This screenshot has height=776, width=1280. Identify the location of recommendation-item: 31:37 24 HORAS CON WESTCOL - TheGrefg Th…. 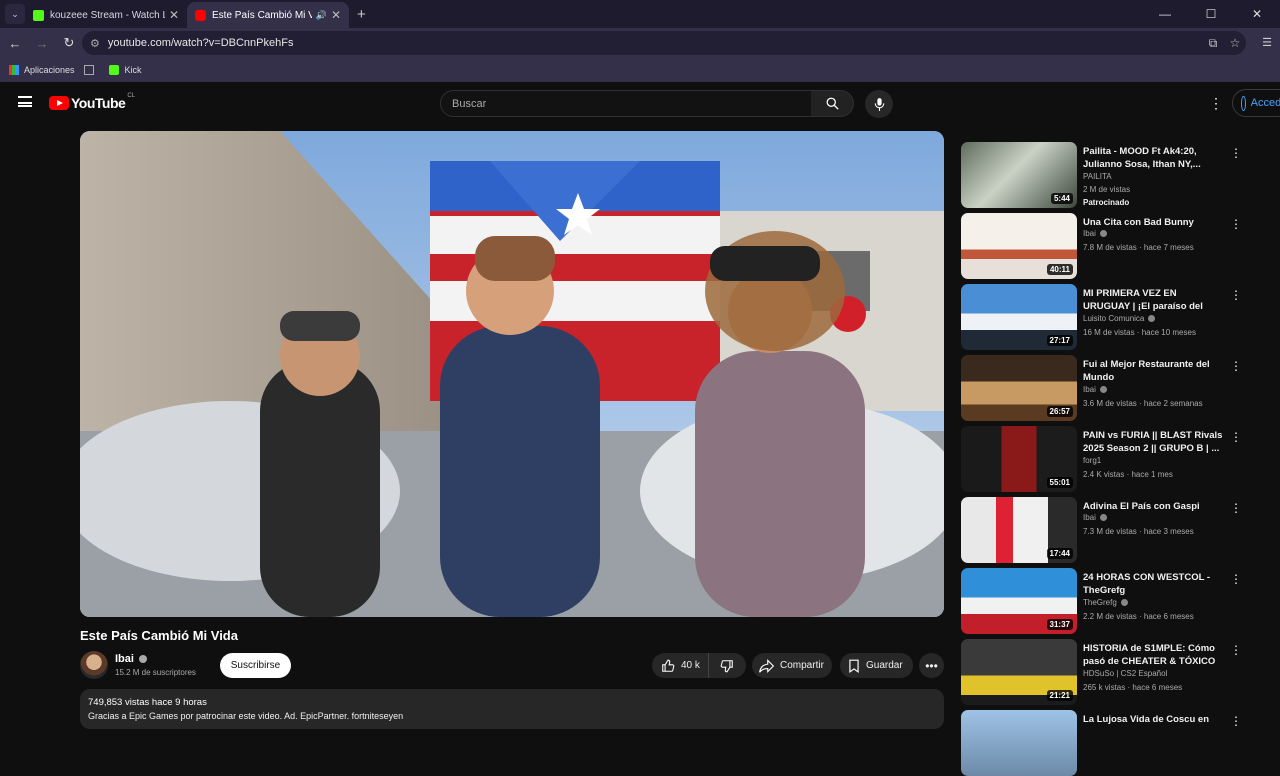
(1111, 601).